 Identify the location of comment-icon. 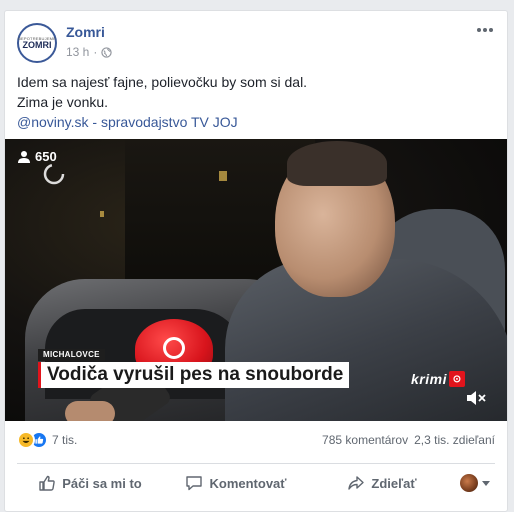
(194, 483).